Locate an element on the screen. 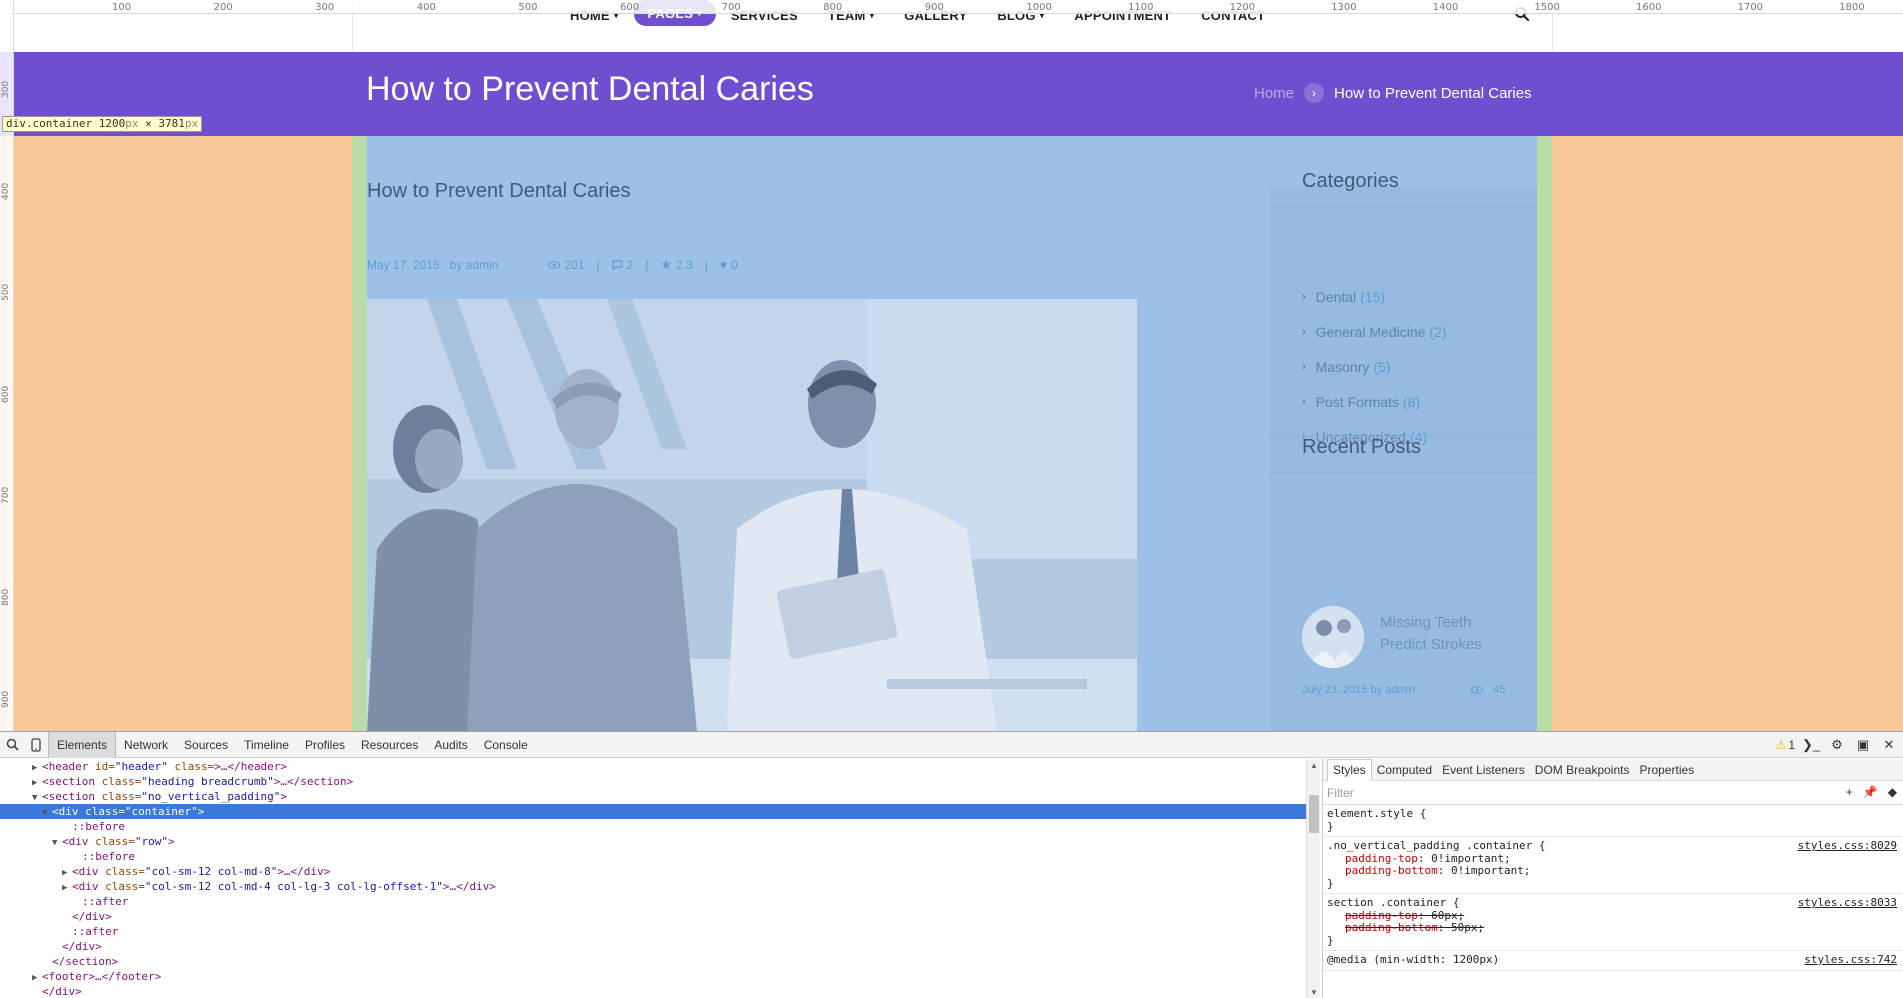 The image size is (1903, 998). tab-audits: Audits is located at coordinates (450, 745).